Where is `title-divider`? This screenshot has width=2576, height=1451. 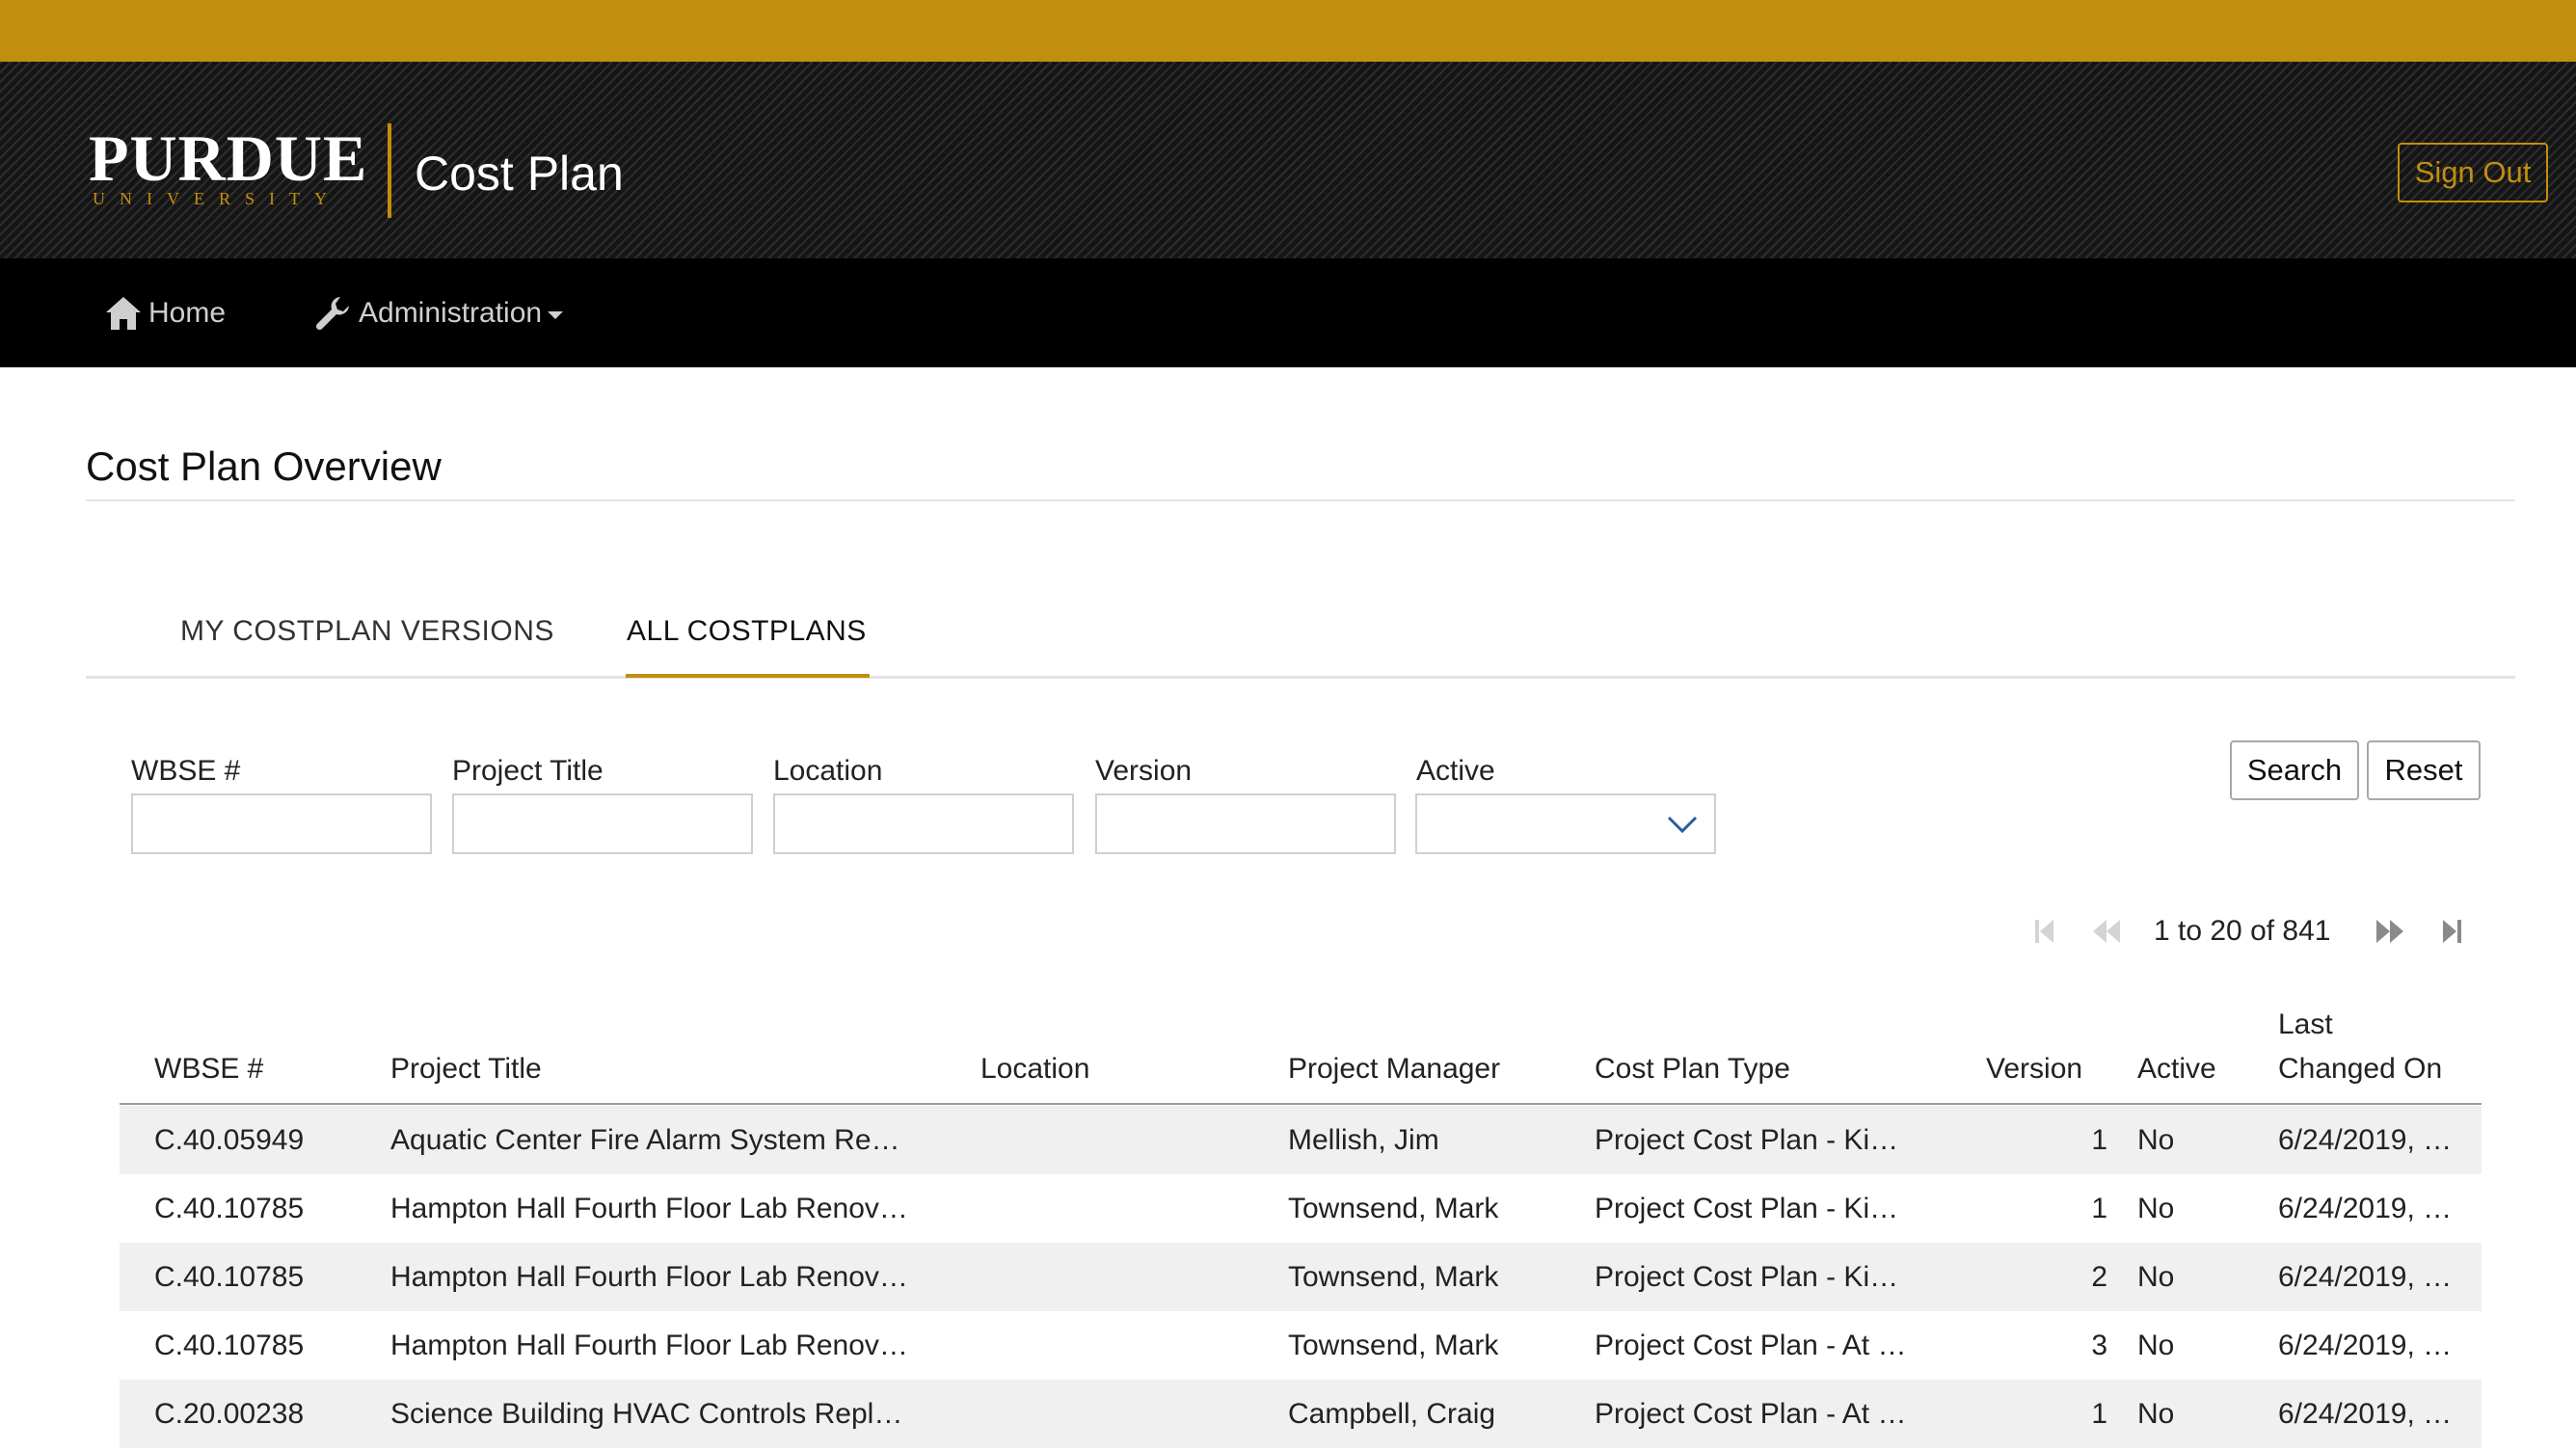
title-divider is located at coordinates (1301, 500).